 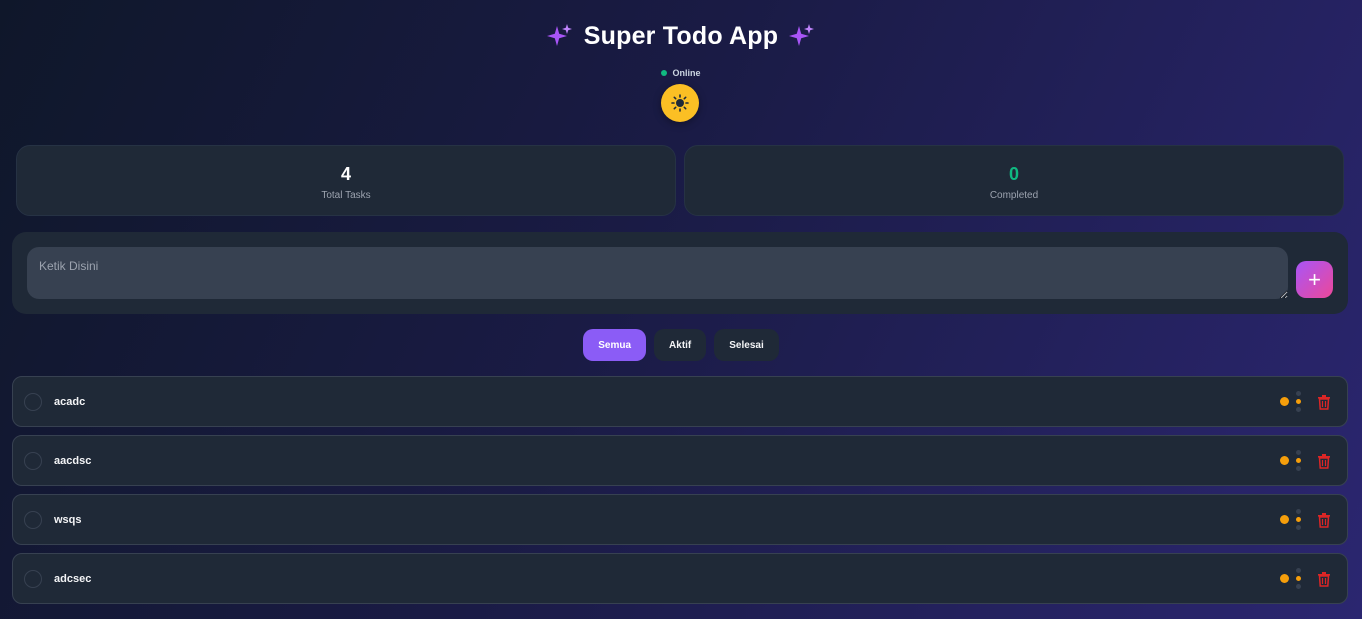 I want to click on total-tasks-card: 4 Total Tasks, so click(x=346, y=180).